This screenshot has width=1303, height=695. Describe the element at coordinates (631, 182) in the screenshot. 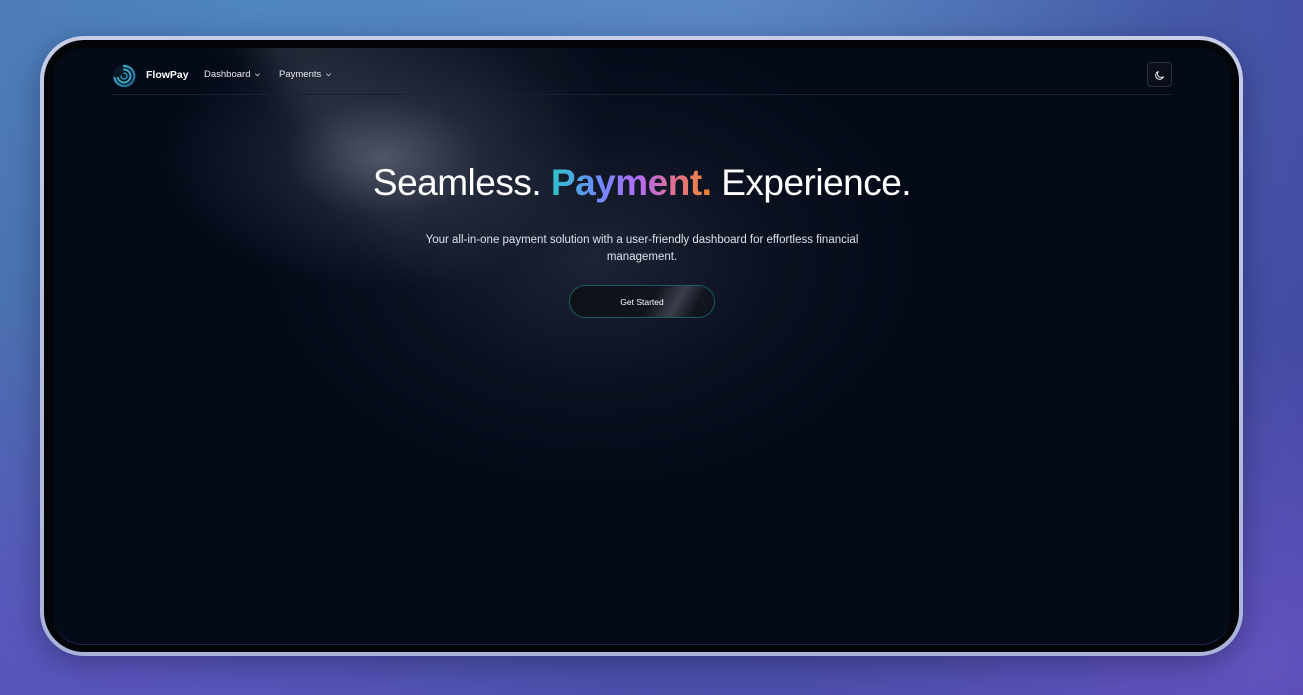

I see `hero-title-accent: Payment.` at that location.